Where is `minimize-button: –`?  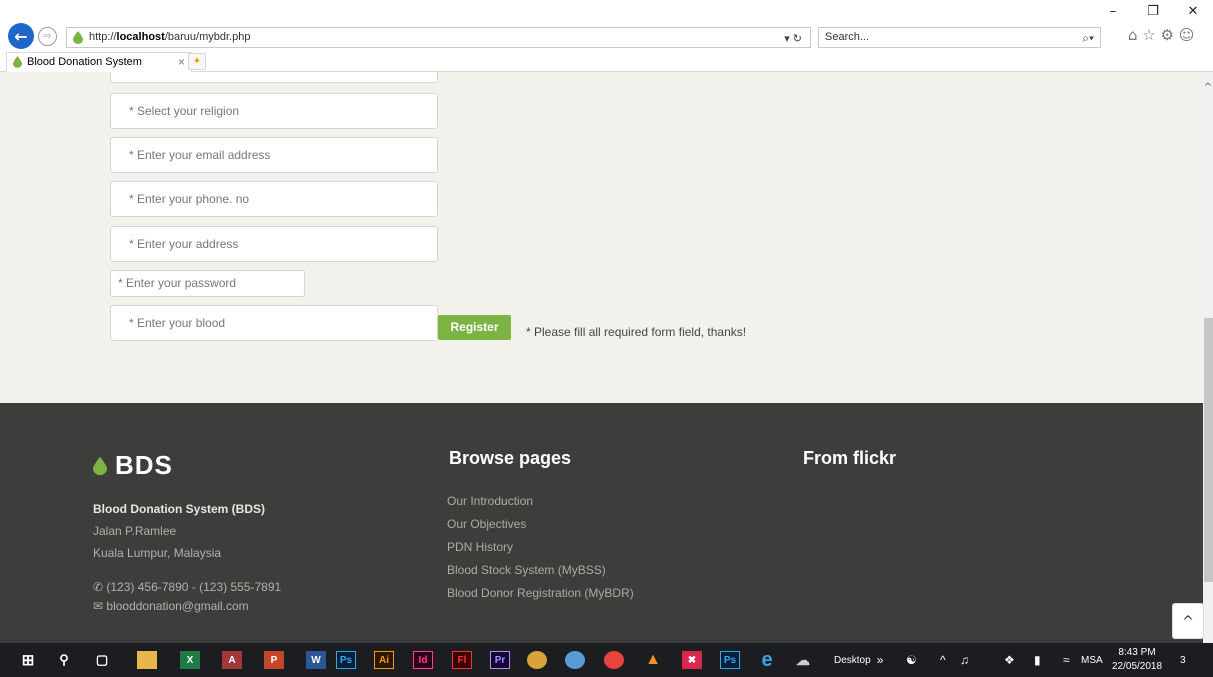 minimize-button: – is located at coordinates (1113, 11).